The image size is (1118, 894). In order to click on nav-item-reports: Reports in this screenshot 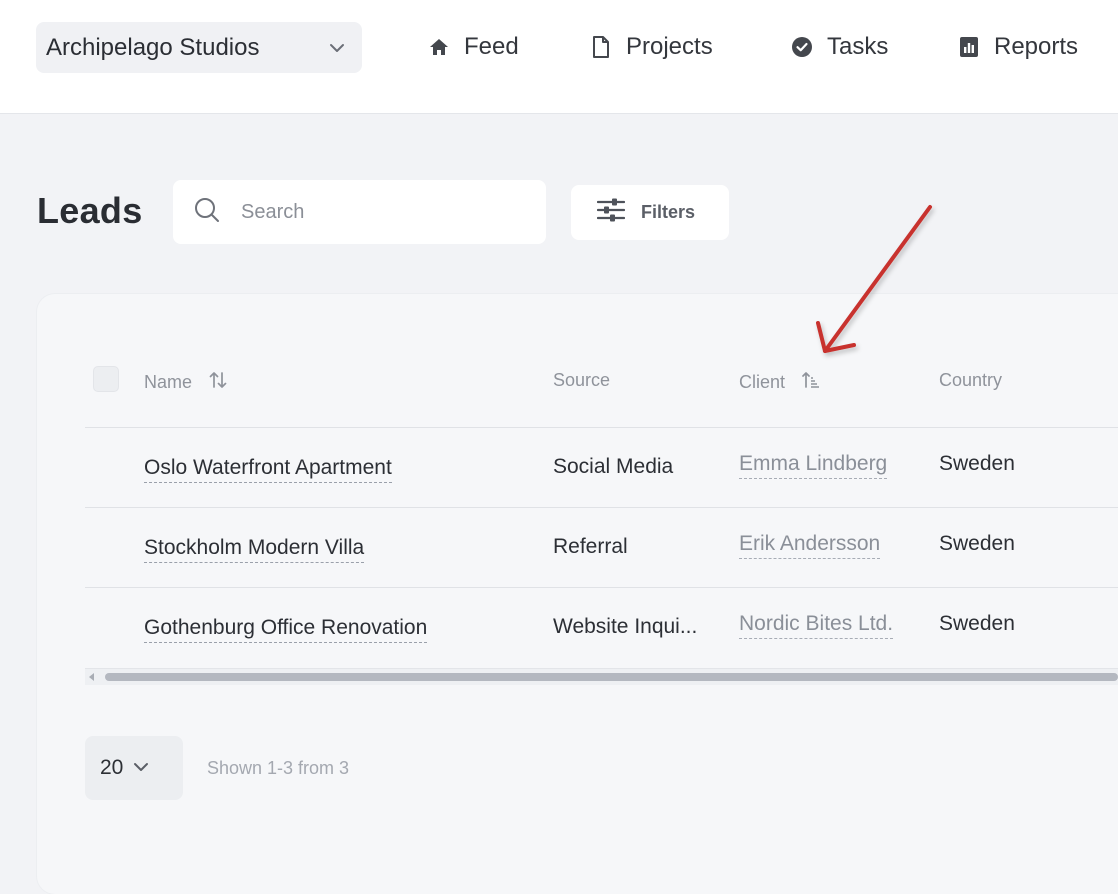, I will do `click(1018, 47)`.